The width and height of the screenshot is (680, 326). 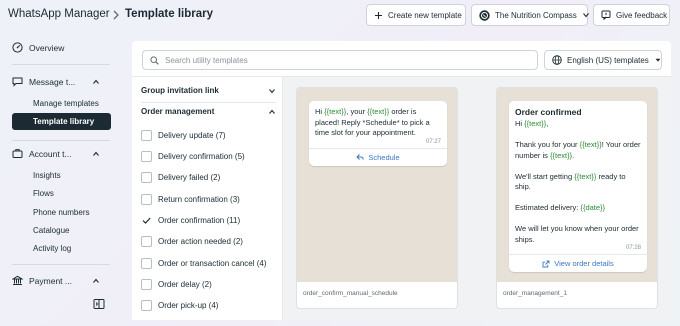 I want to click on external-link-icon, so click(x=546, y=264).